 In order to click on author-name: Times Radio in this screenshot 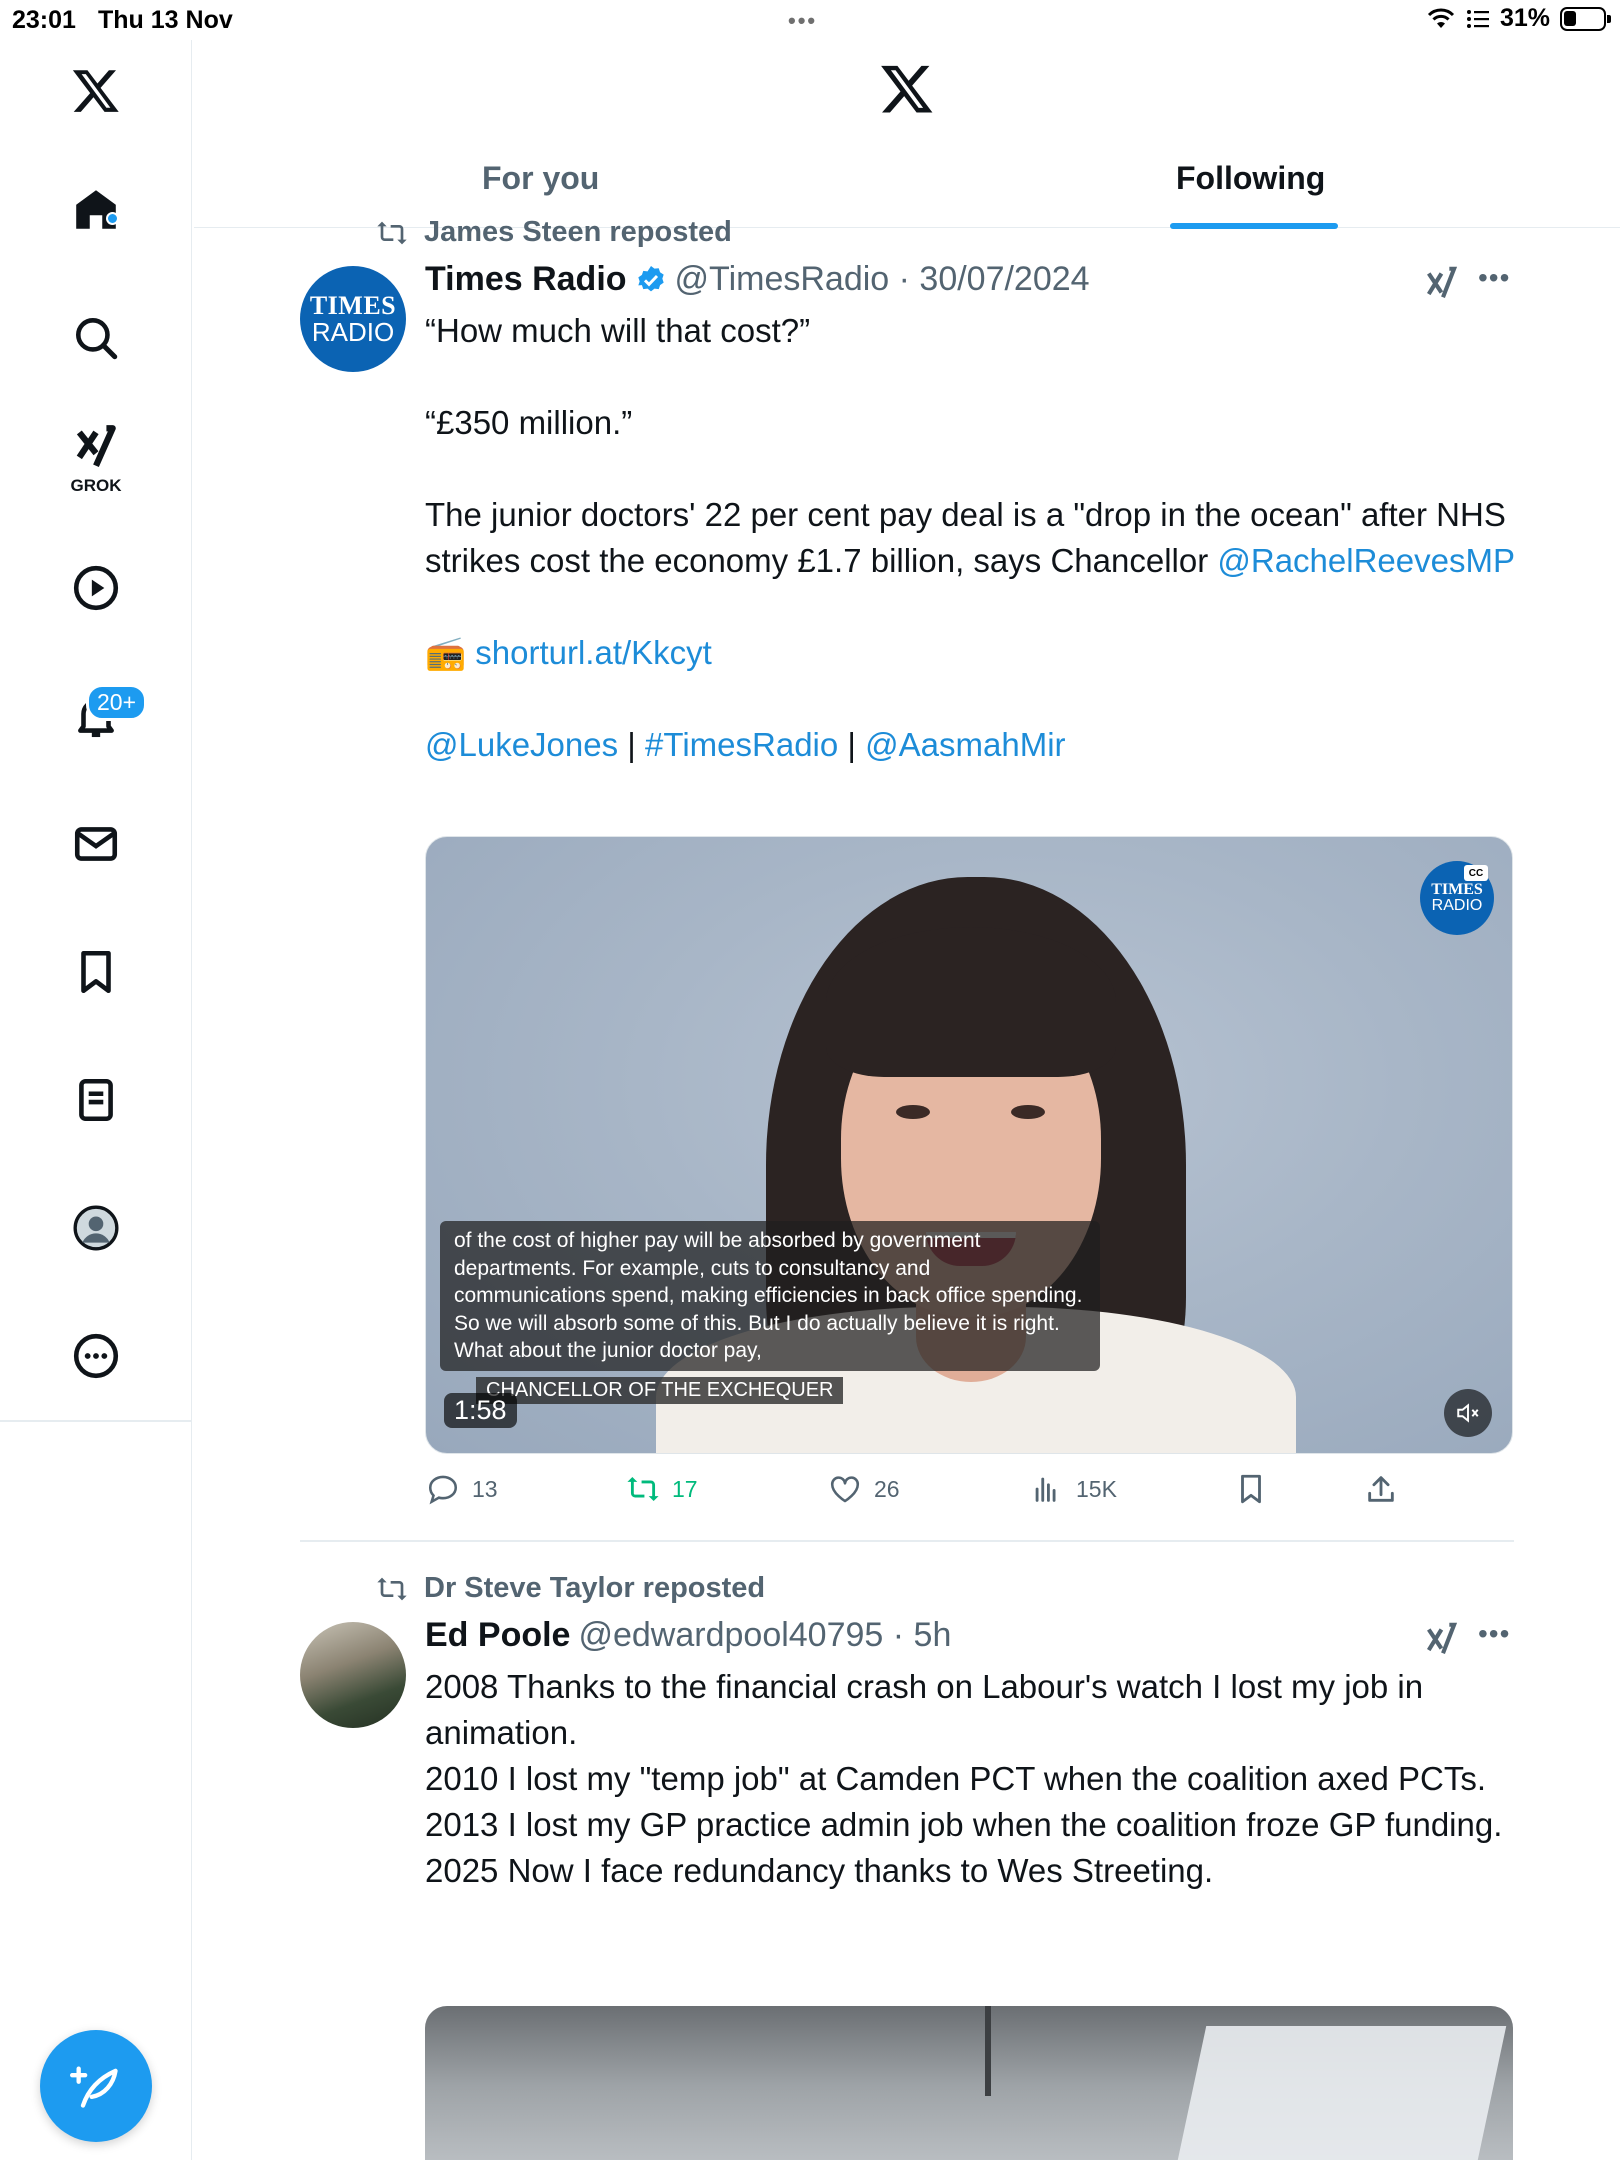, I will do `click(526, 279)`.